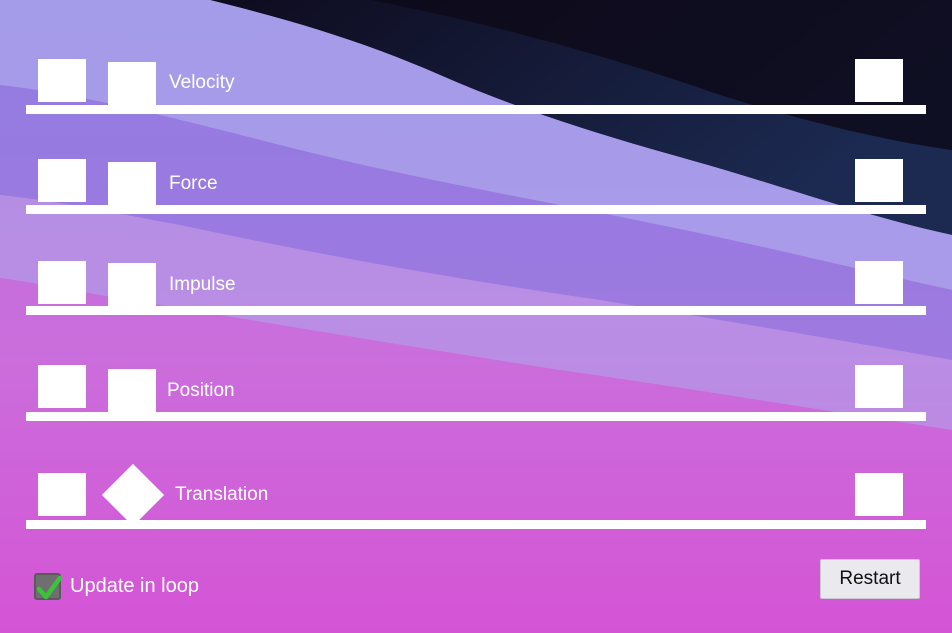 Image resolution: width=952 pixels, height=633 pixels. What do you see at coordinates (879, 80) in the screenshot?
I see `velocity-right-box` at bounding box center [879, 80].